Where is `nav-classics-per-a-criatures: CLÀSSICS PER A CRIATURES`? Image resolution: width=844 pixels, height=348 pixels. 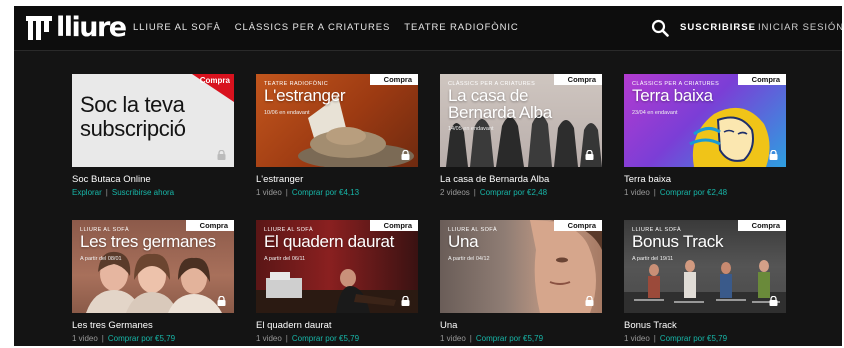 nav-classics-per-a-criatures: CLÀSSICS PER A CRIATURES is located at coordinates (313, 27).